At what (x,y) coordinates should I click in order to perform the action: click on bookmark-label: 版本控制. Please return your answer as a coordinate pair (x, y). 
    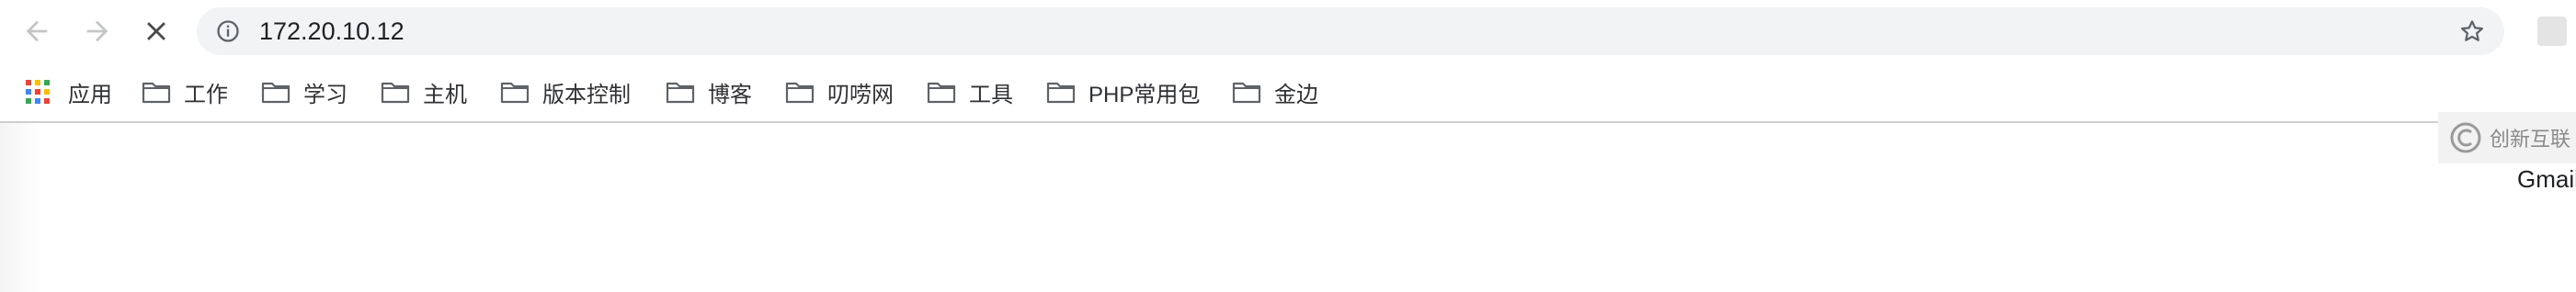
    Looking at the image, I should click on (586, 94).